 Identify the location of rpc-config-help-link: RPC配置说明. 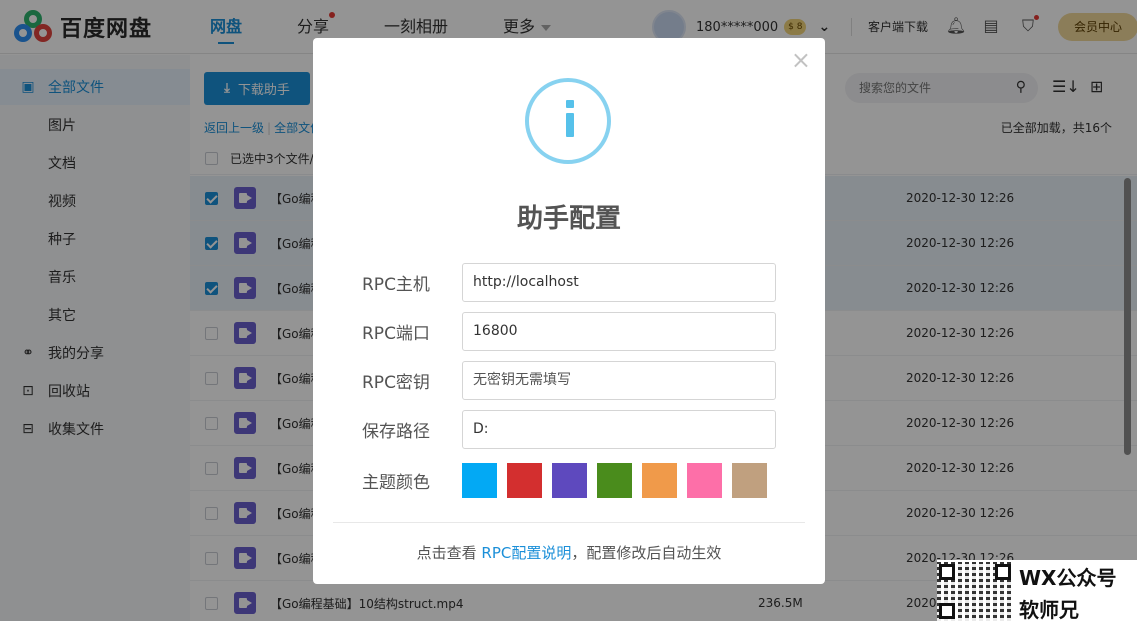
(526, 553).